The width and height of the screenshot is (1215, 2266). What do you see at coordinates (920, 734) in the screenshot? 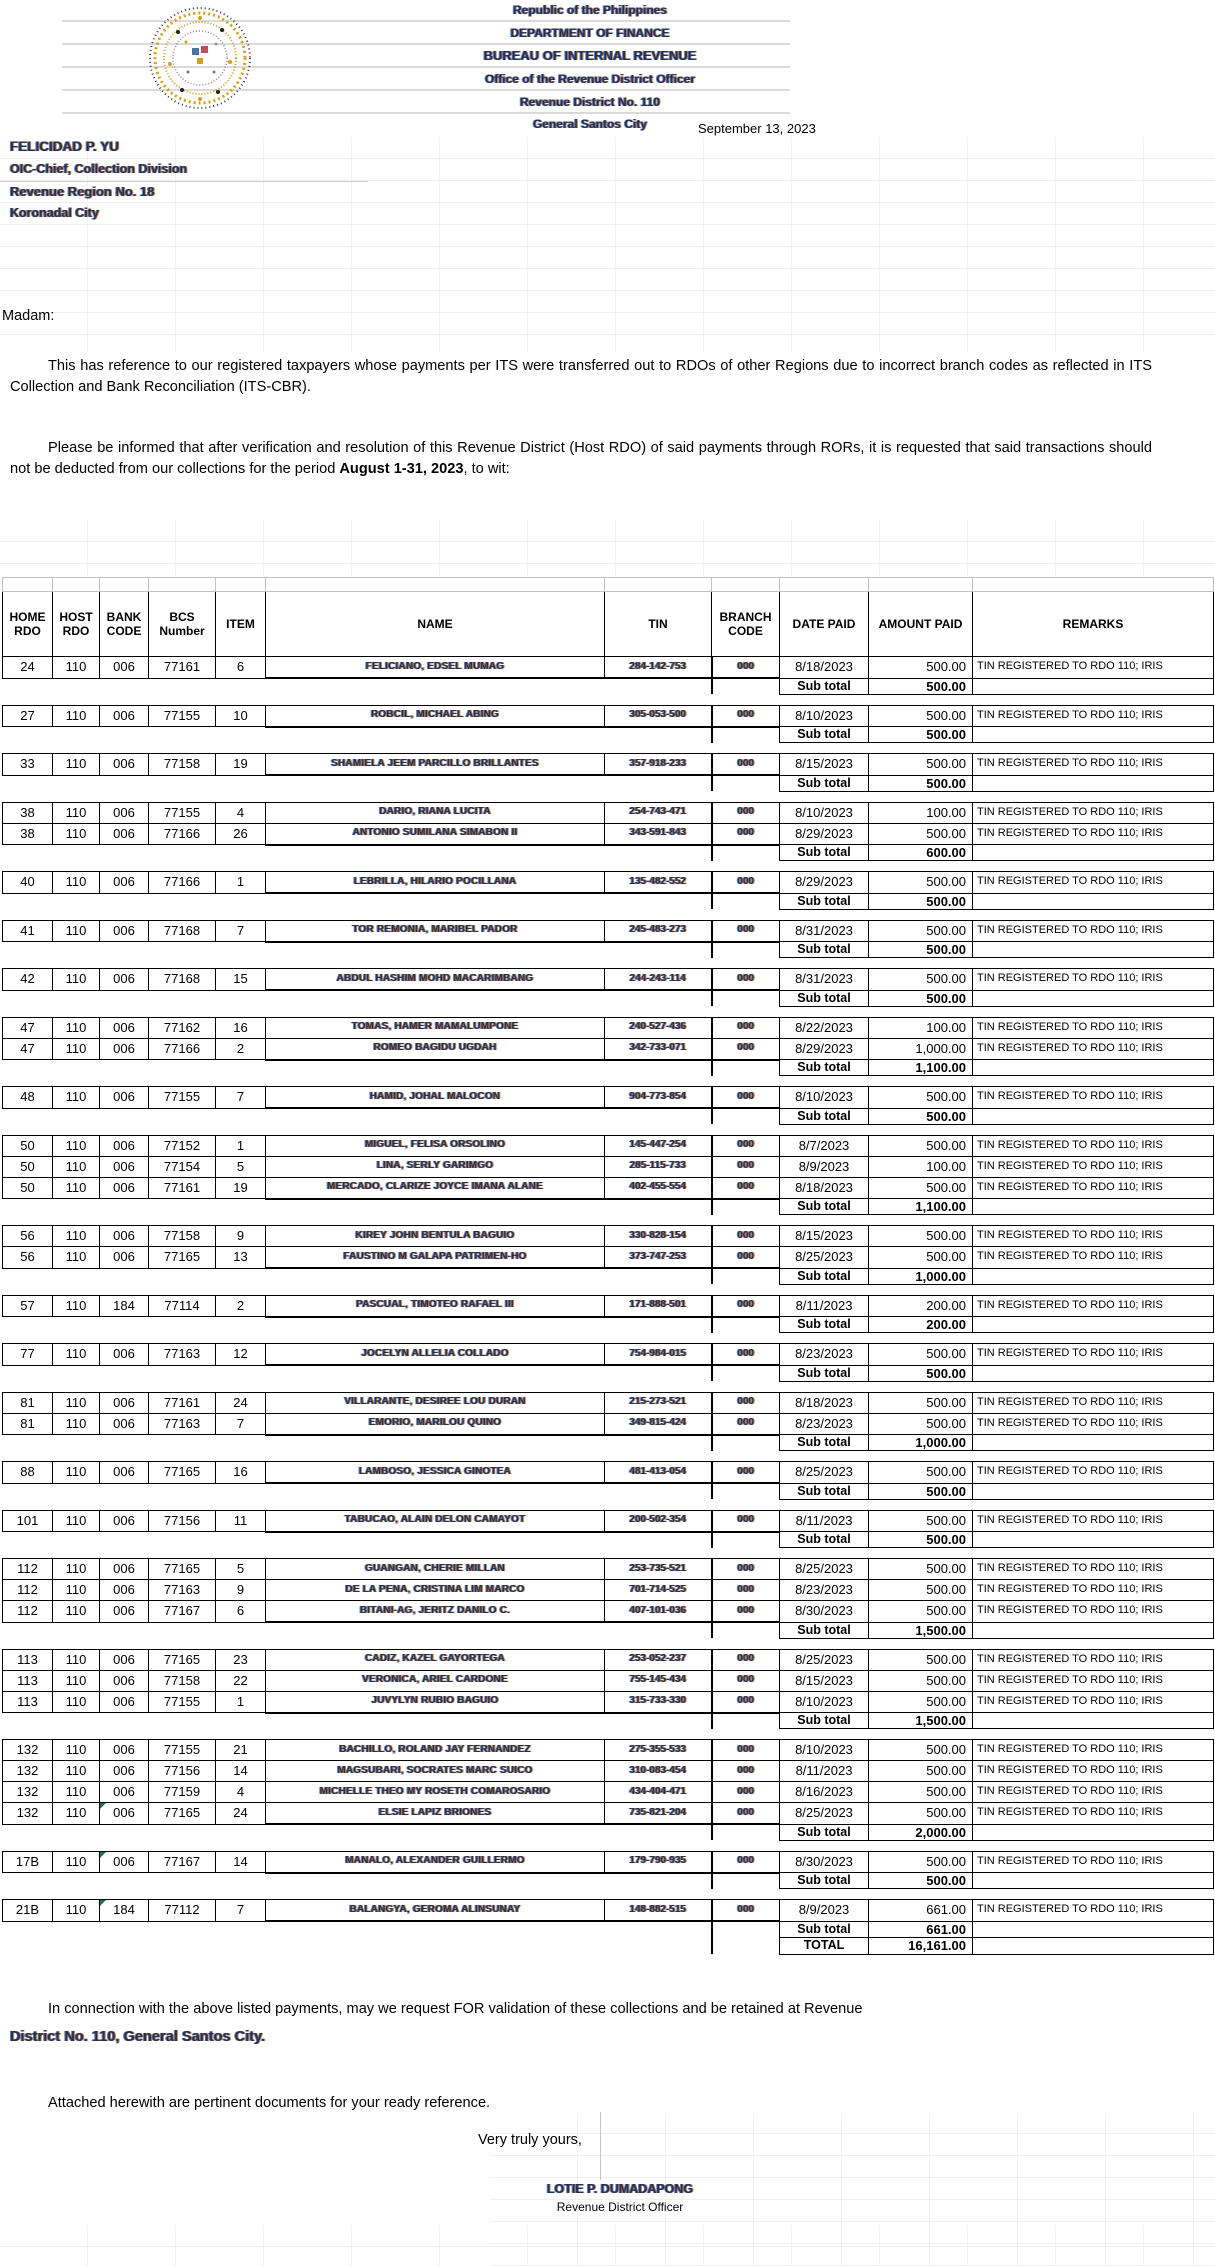
I see `cell-subtotal-amount: 500.00` at bounding box center [920, 734].